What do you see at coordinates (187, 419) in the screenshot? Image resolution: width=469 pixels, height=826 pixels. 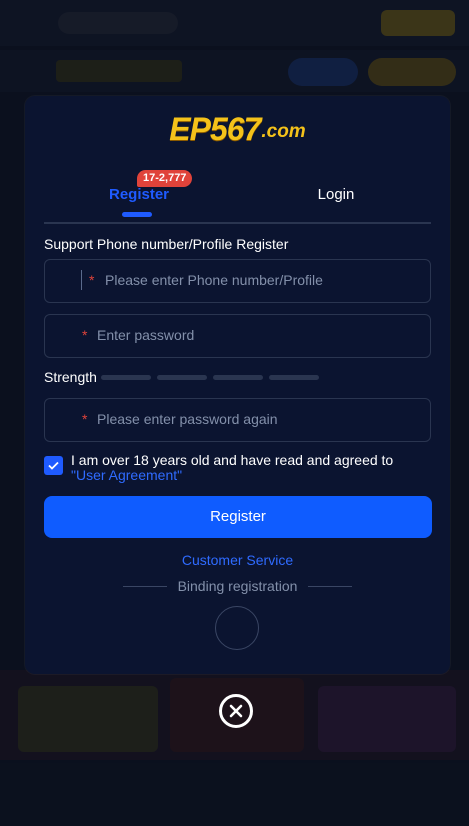 I see `confirm-password-placeholder: Please enter password again` at bounding box center [187, 419].